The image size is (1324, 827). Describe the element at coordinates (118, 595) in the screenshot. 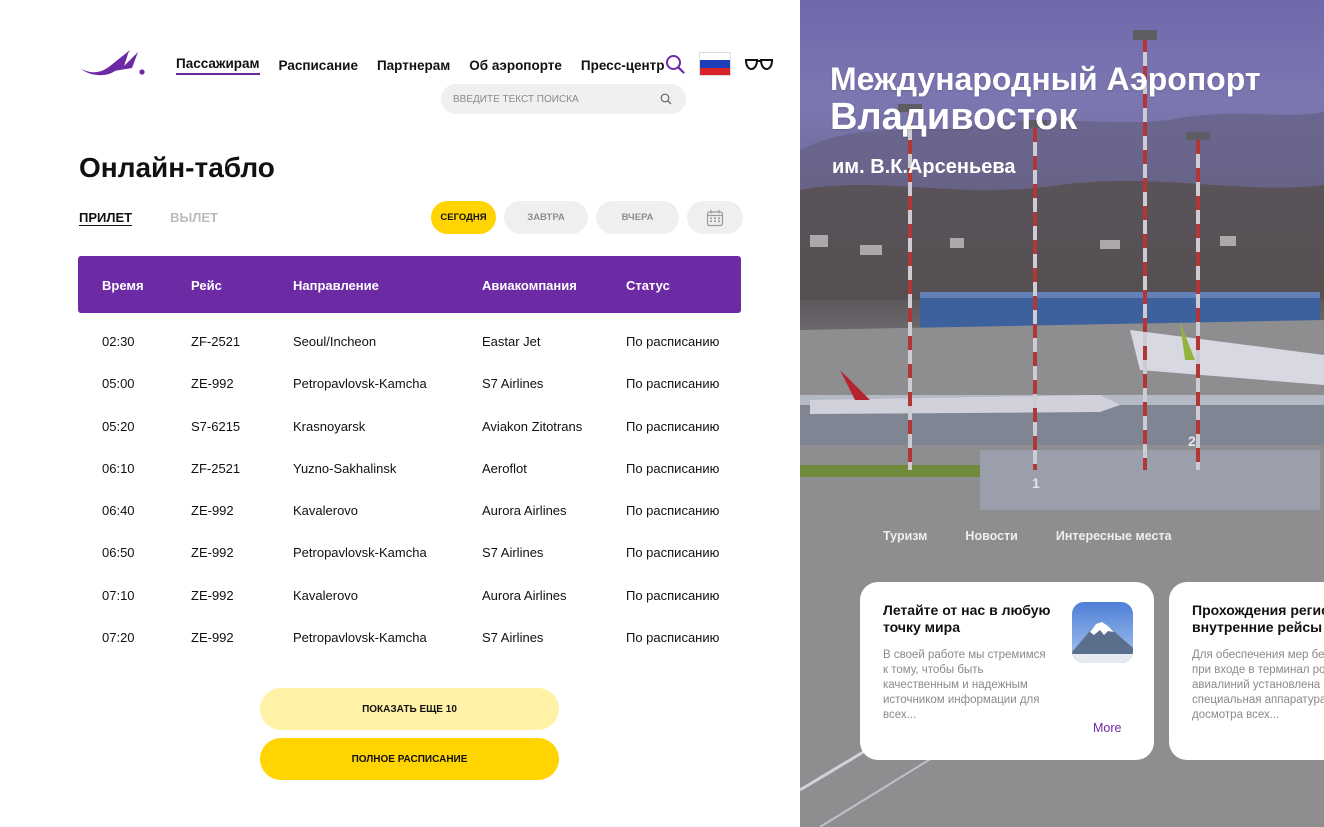

I see `cell-time: 07:10` at that location.